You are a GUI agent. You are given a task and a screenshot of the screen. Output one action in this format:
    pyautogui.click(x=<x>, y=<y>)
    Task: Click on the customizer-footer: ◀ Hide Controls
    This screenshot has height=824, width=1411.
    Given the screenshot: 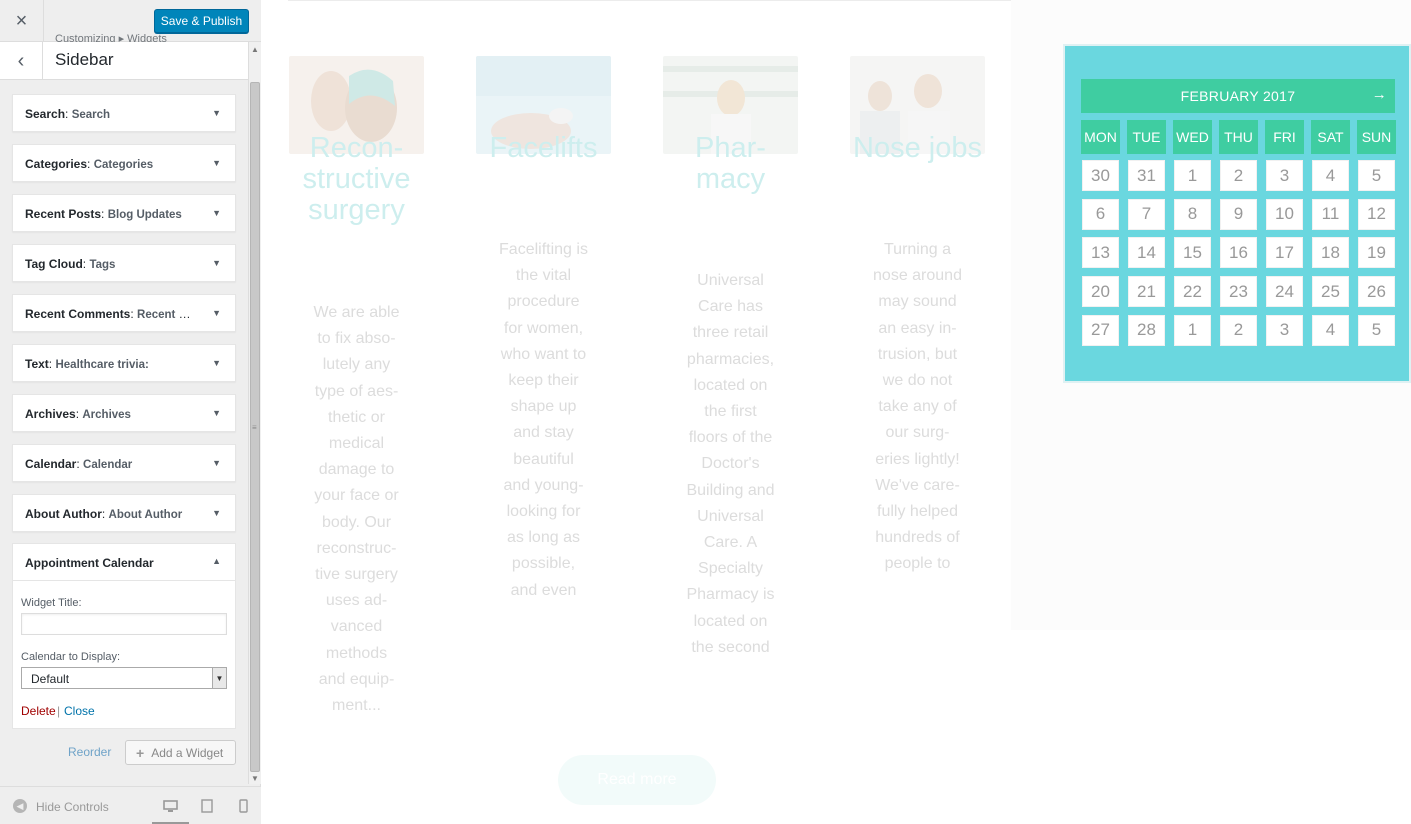 What is the action you would take?
    pyautogui.click(x=130, y=805)
    